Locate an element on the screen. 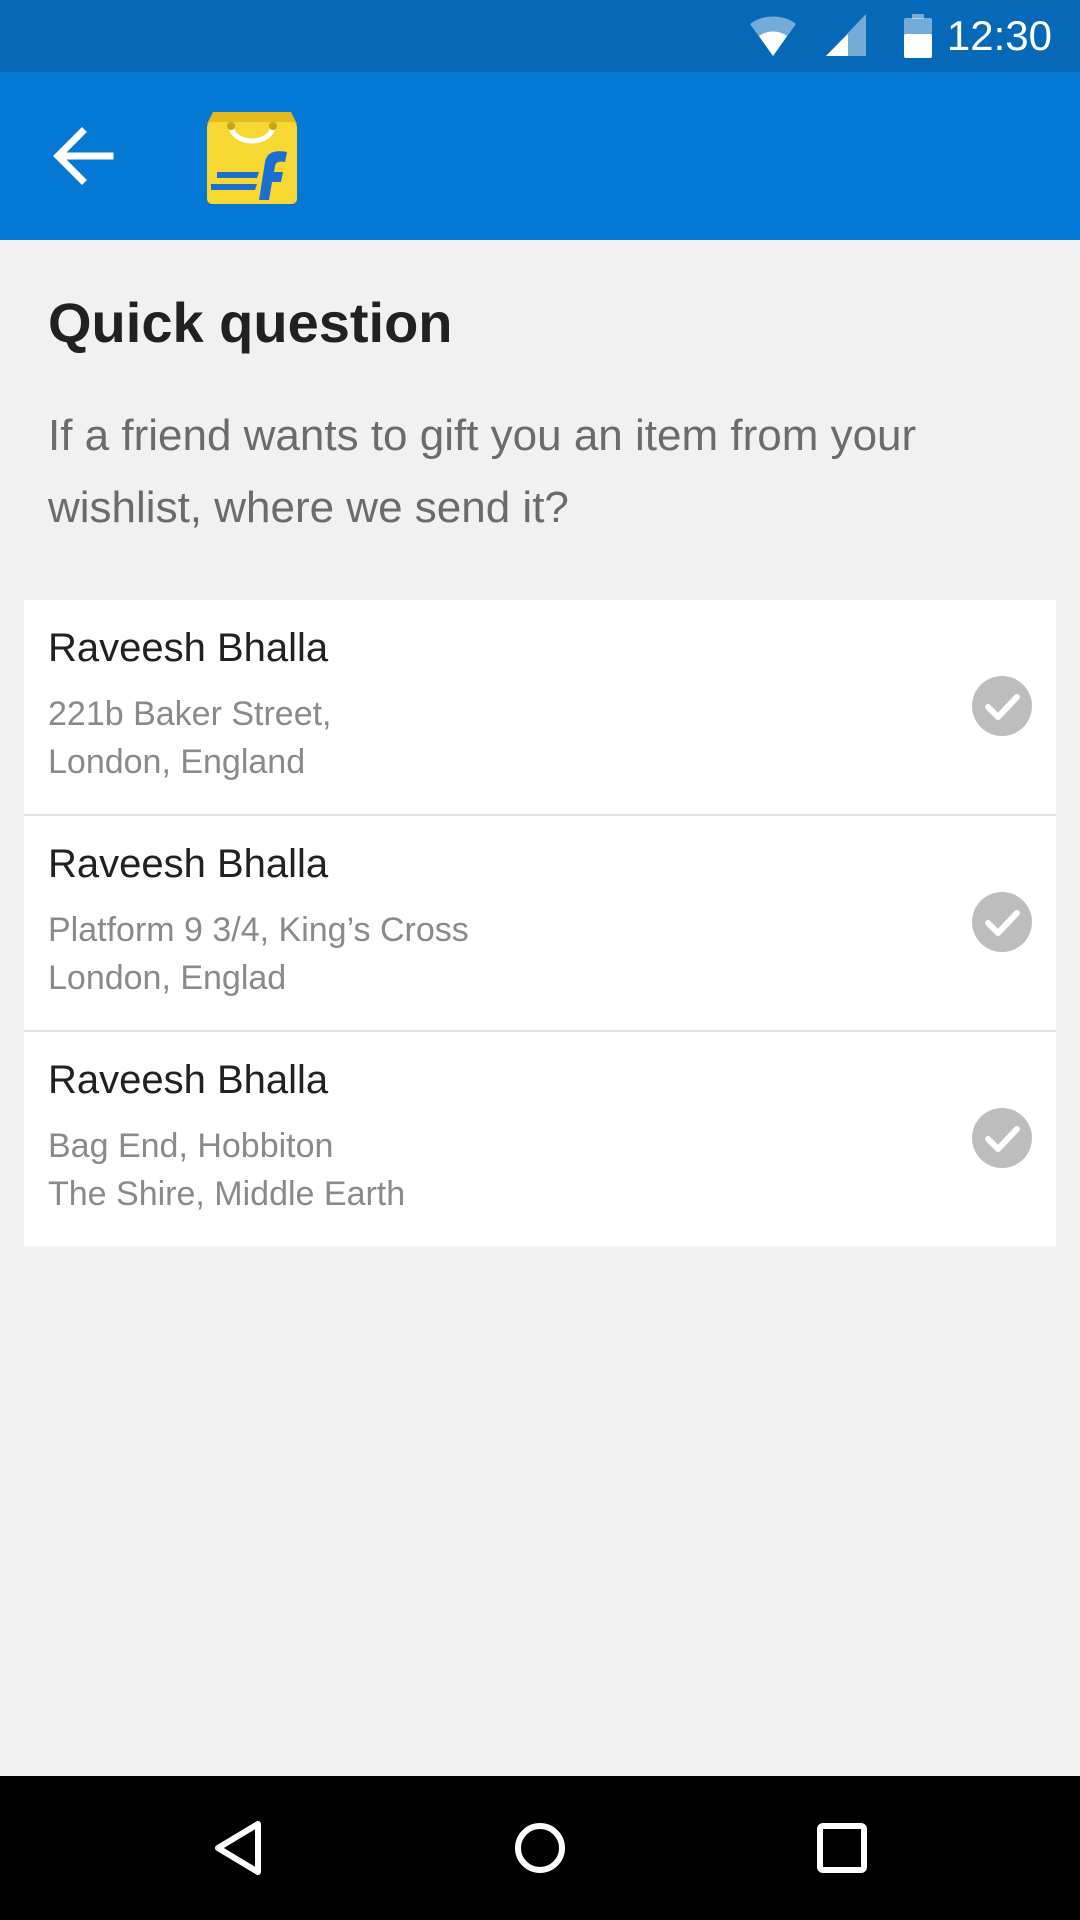 This screenshot has width=1080, height=1920. nav-home-icon is located at coordinates (540, 1848).